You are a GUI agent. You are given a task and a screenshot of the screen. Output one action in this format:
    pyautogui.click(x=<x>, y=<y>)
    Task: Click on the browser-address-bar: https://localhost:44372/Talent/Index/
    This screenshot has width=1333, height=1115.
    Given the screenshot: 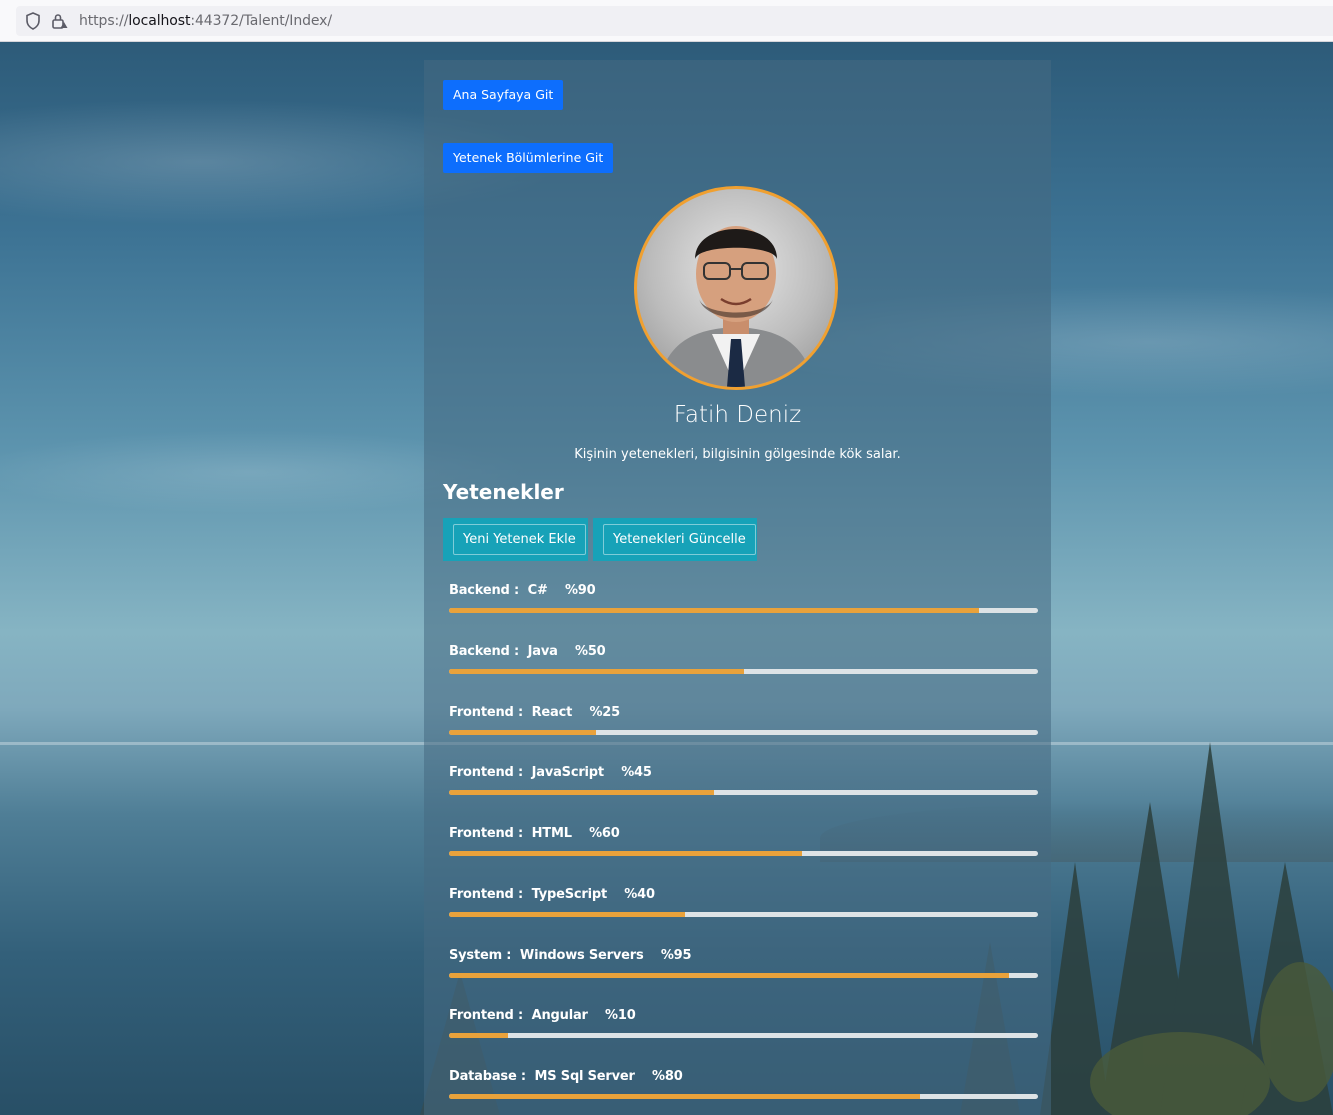 What is the action you would take?
    pyautogui.click(x=666, y=21)
    